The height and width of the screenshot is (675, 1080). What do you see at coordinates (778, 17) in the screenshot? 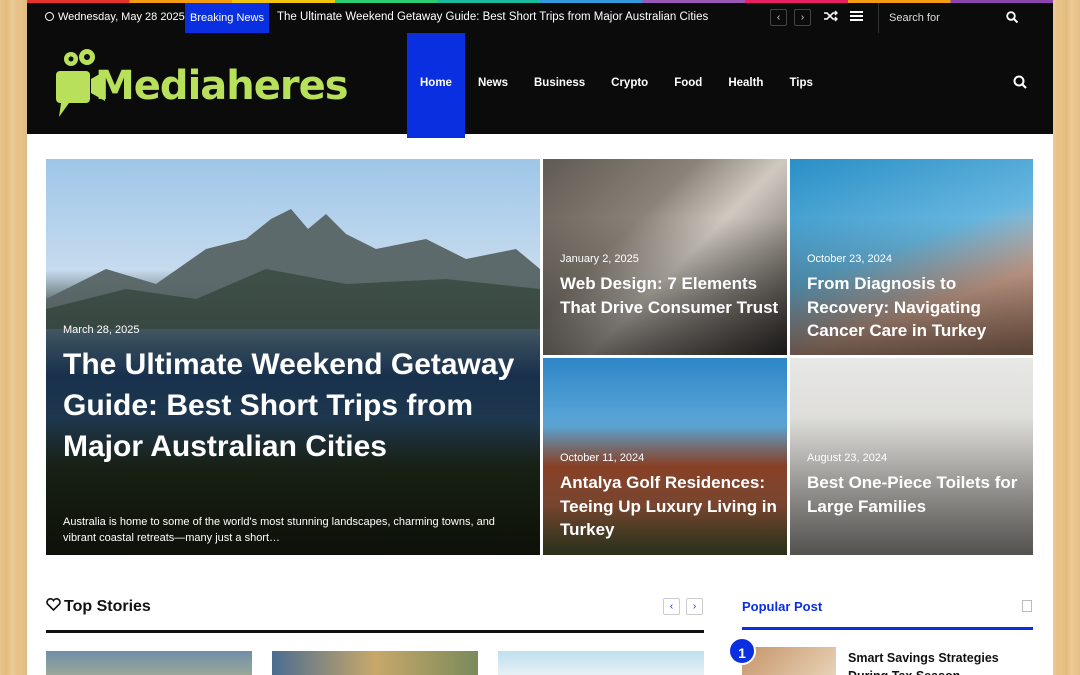
I see `ticker-prev-button: ‹` at bounding box center [778, 17].